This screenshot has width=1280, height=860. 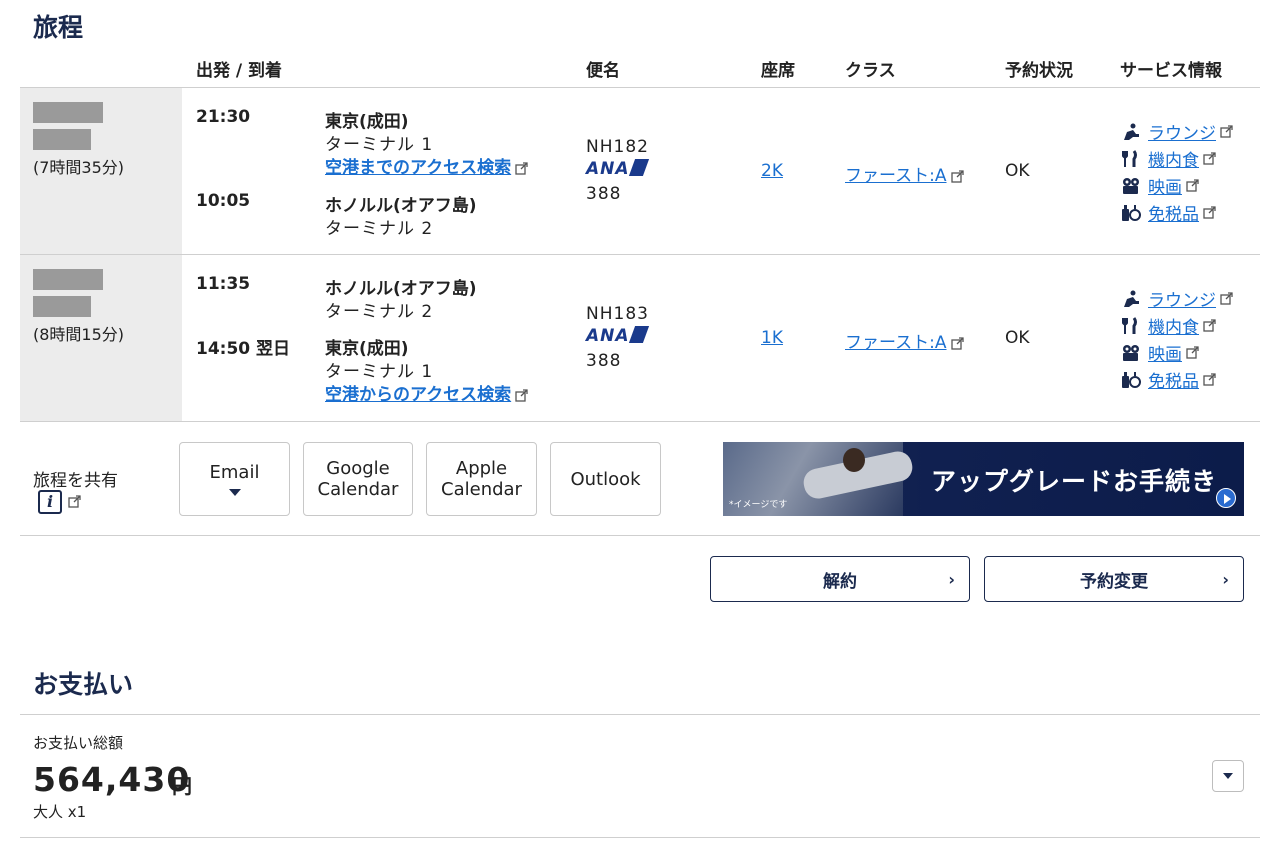 What do you see at coordinates (840, 581) in the screenshot?
I see `cancel-booking-label: 解約` at bounding box center [840, 581].